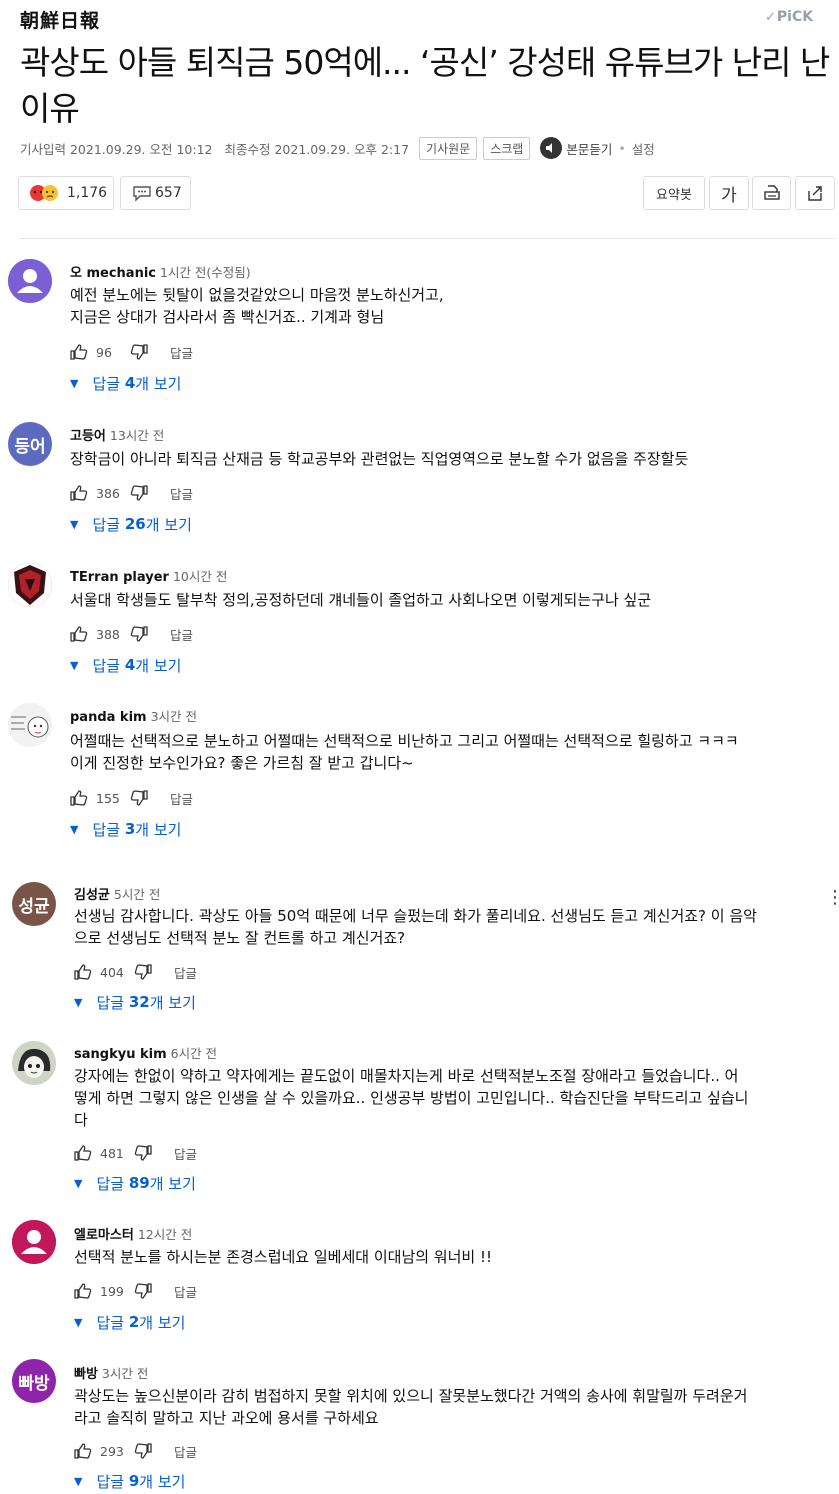 This screenshot has width=839, height=1494. What do you see at coordinates (674, 193) in the screenshot?
I see `summary-bot-button: 요약봇` at bounding box center [674, 193].